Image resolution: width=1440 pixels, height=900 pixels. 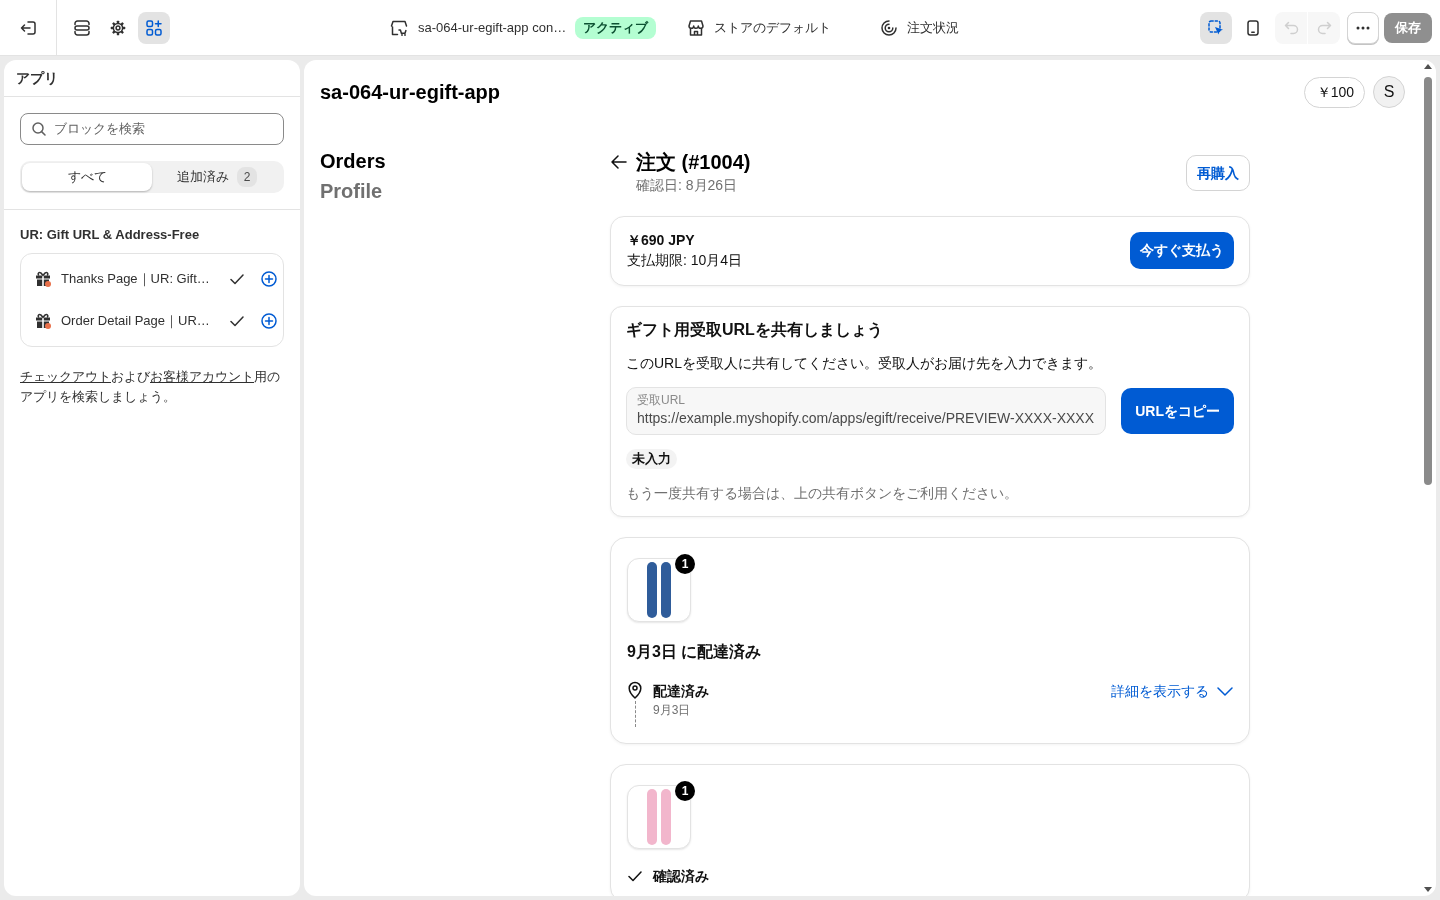 What do you see at coordinates (866, 411) in the screenshot?
I see `url-field: 受取URL https://example.myshopify.com/apps/egift/receive/PREVIEW-XXXX-XXXX` at bounding box center [866, 411].